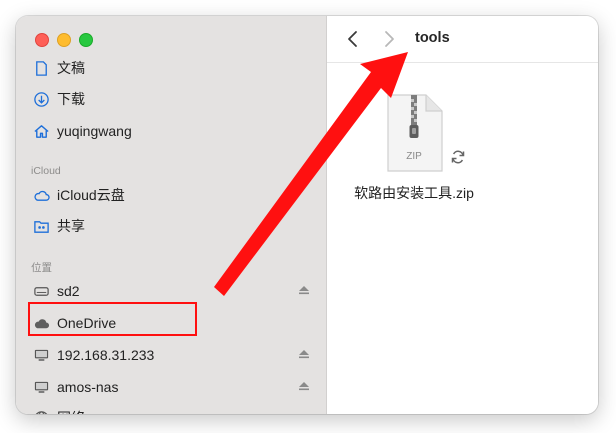 This screenshot has width=616, height=433. Describe the element at coordinates (458, 157) in the screenshot. I see `sync-icon` at that location.